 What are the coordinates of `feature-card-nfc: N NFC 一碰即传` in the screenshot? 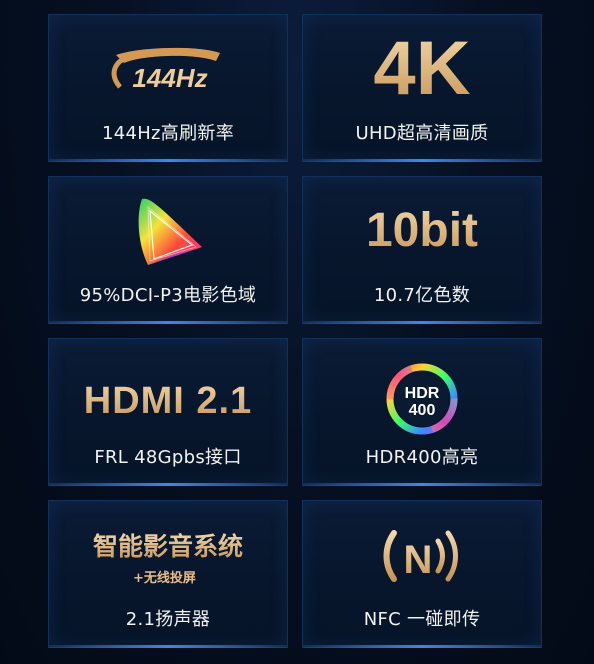 It's located at (422, 574).